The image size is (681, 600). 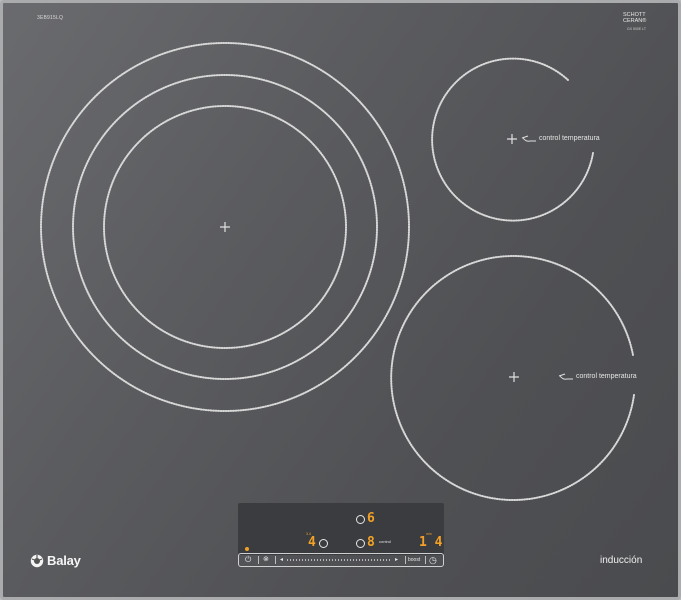 I want to click on boost-button: boost, so click(x=414, y=560).